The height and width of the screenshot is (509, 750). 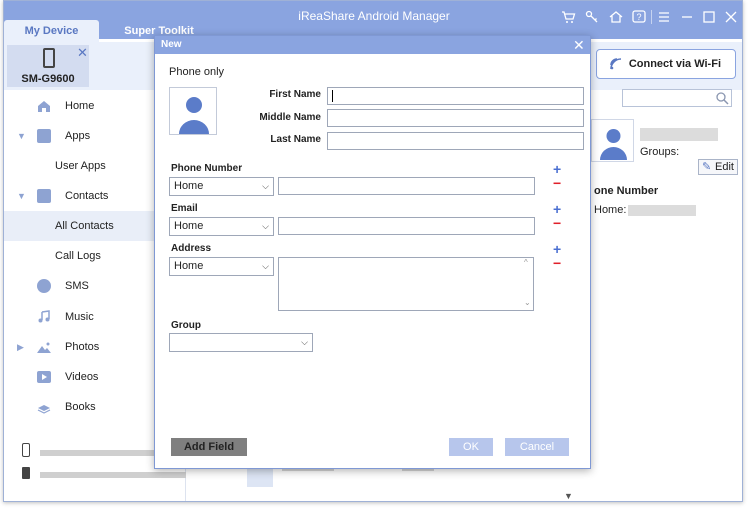 What do you see at coordinates (527, 302) in the screenshot?
I see `scroll-down-icon: ⌄` at bounding box center [527, 302].